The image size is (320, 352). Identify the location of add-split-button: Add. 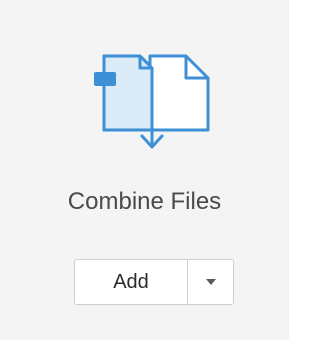
(154, 282).